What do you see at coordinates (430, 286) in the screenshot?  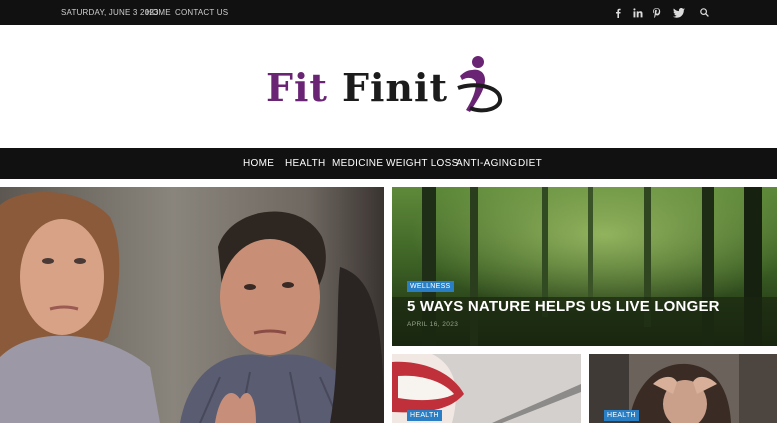 I see `category-badge: WELLNESS` at bounding box center [430, 286].